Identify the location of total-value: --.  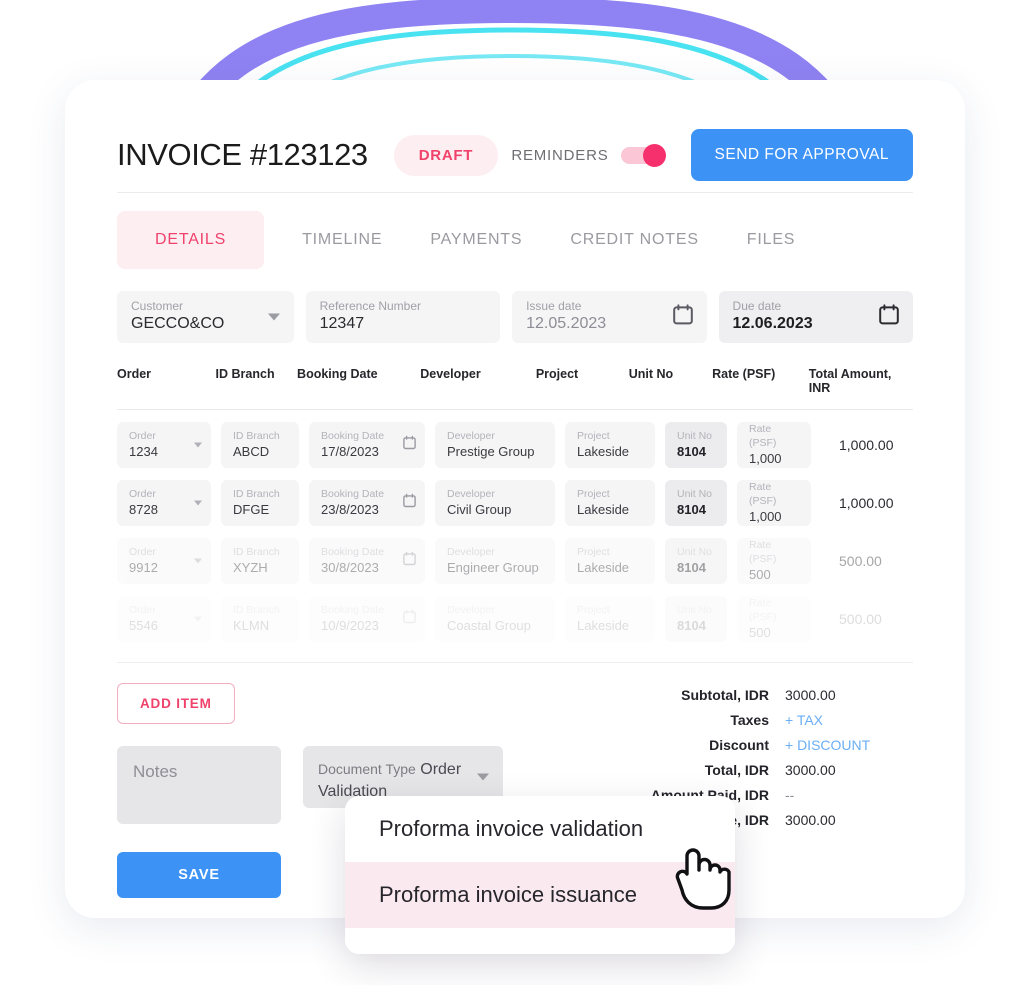
(790, 795).